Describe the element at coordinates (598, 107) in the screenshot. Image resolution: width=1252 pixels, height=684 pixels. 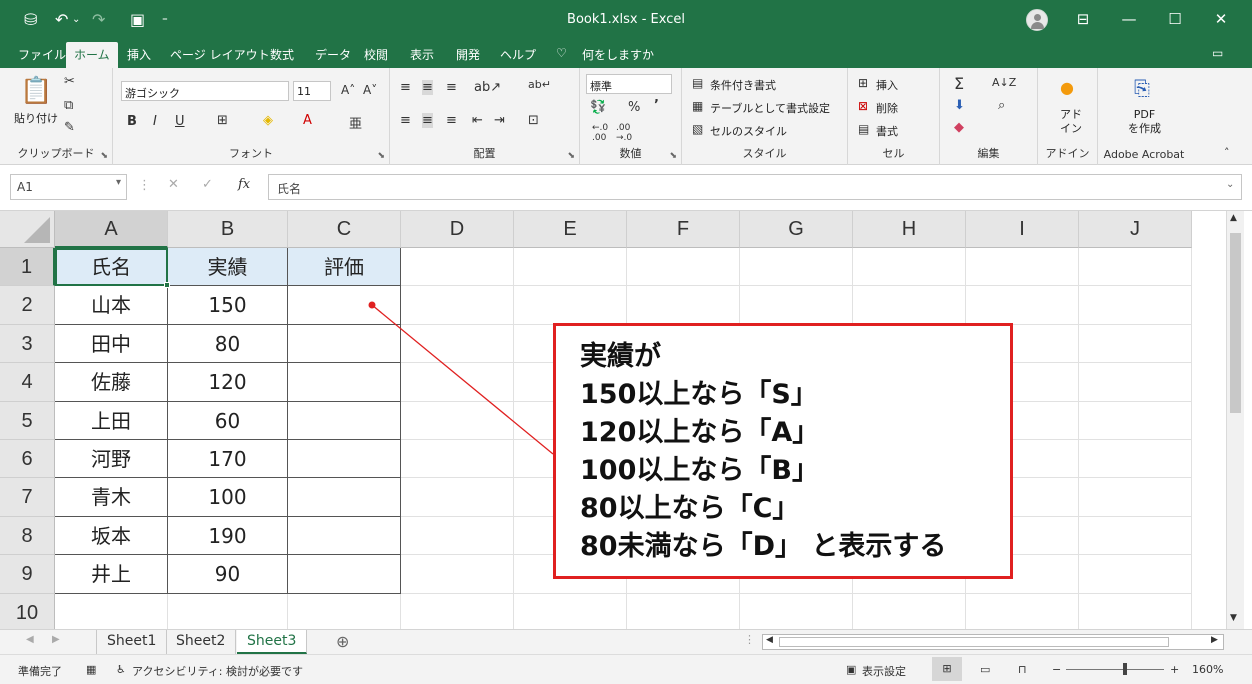
I see `currency-icon: 💱` at that location.